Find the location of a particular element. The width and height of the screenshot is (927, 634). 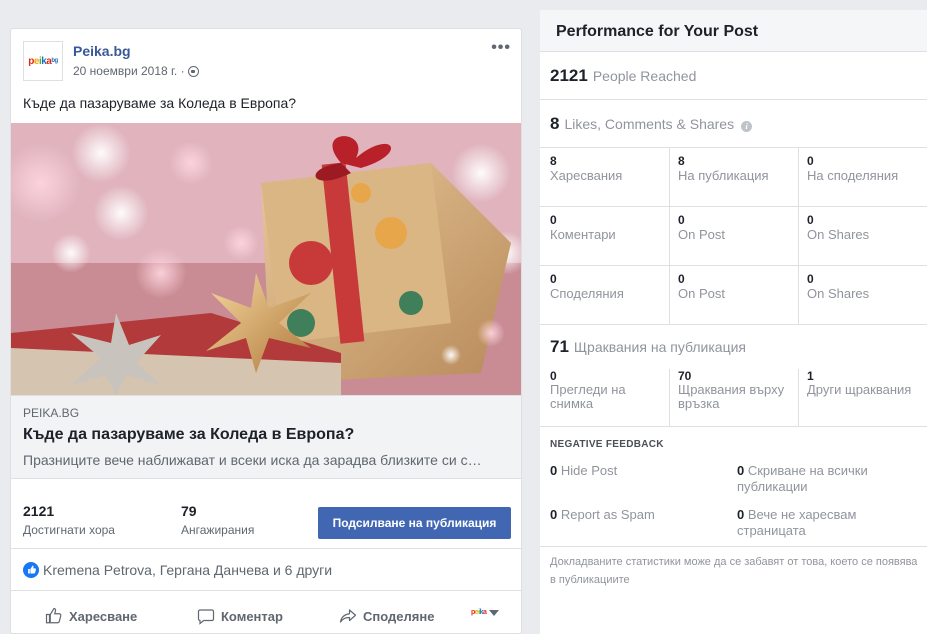

logo-letter: a is located at coordinates (485, 612).